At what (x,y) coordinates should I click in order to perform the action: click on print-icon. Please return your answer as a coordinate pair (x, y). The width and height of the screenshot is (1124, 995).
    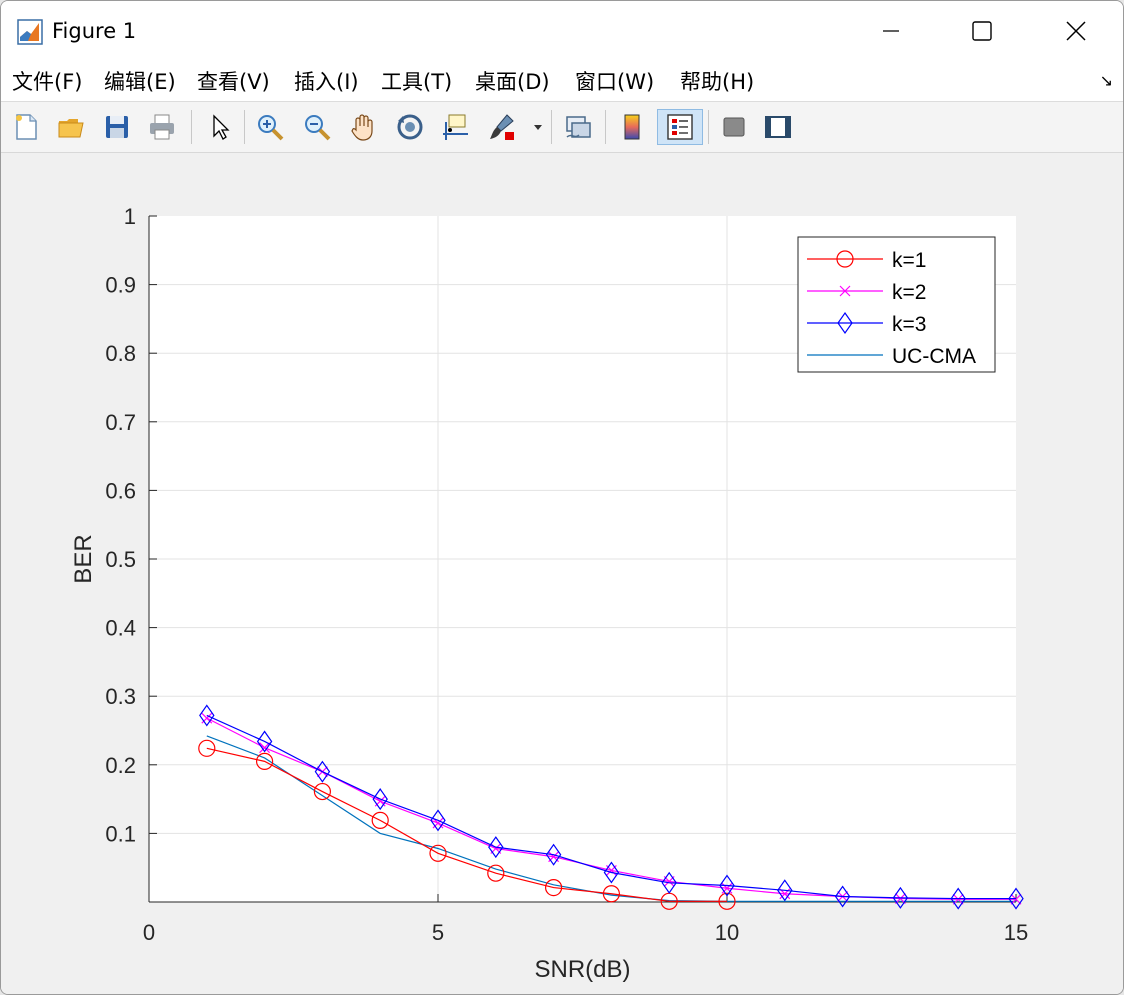
    Looking at the image, I should click on (162, 127).